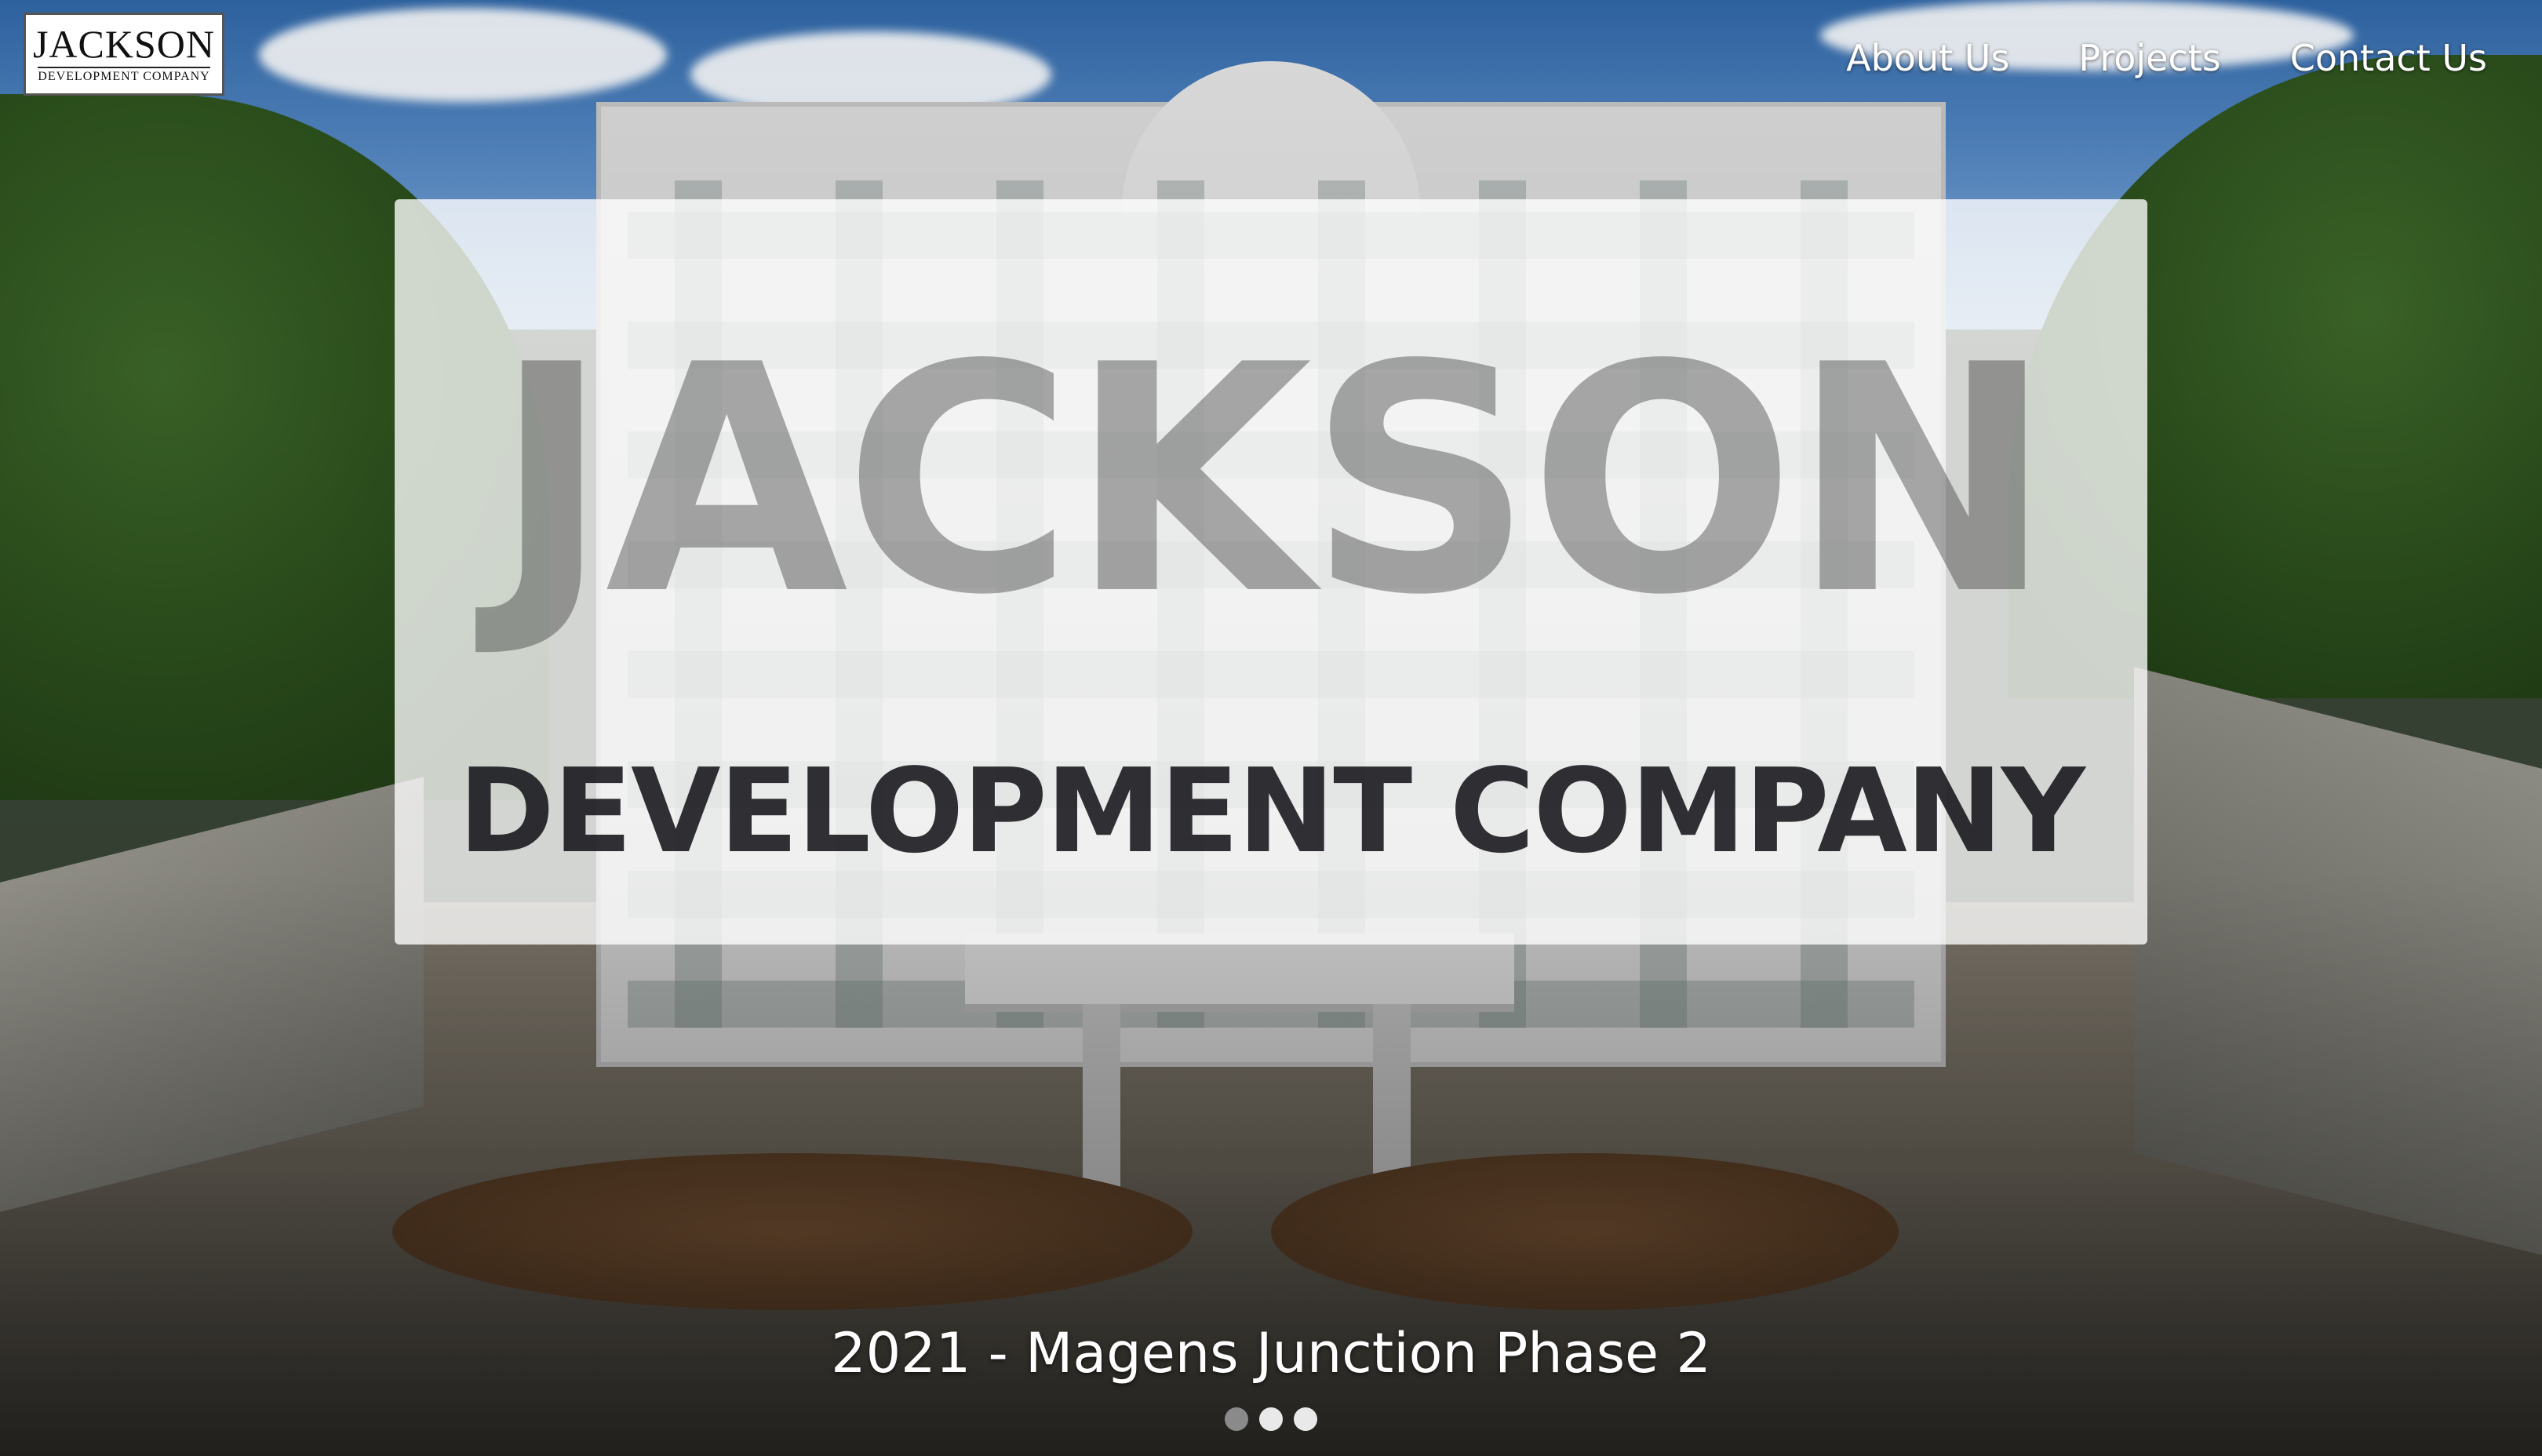 This screenshot has height=1456, width=2542. I want to click on hero-subtitle: DEVELOPMENT COMPANY, so click(1271, 811).